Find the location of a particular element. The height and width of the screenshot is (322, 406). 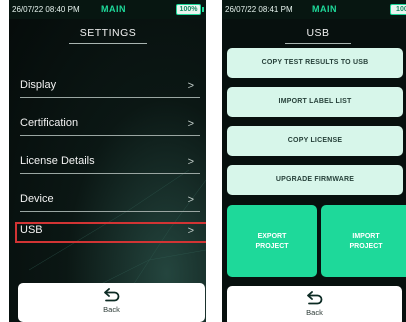

menu-item-certification: Certification > is located at coordinates (110, 123).